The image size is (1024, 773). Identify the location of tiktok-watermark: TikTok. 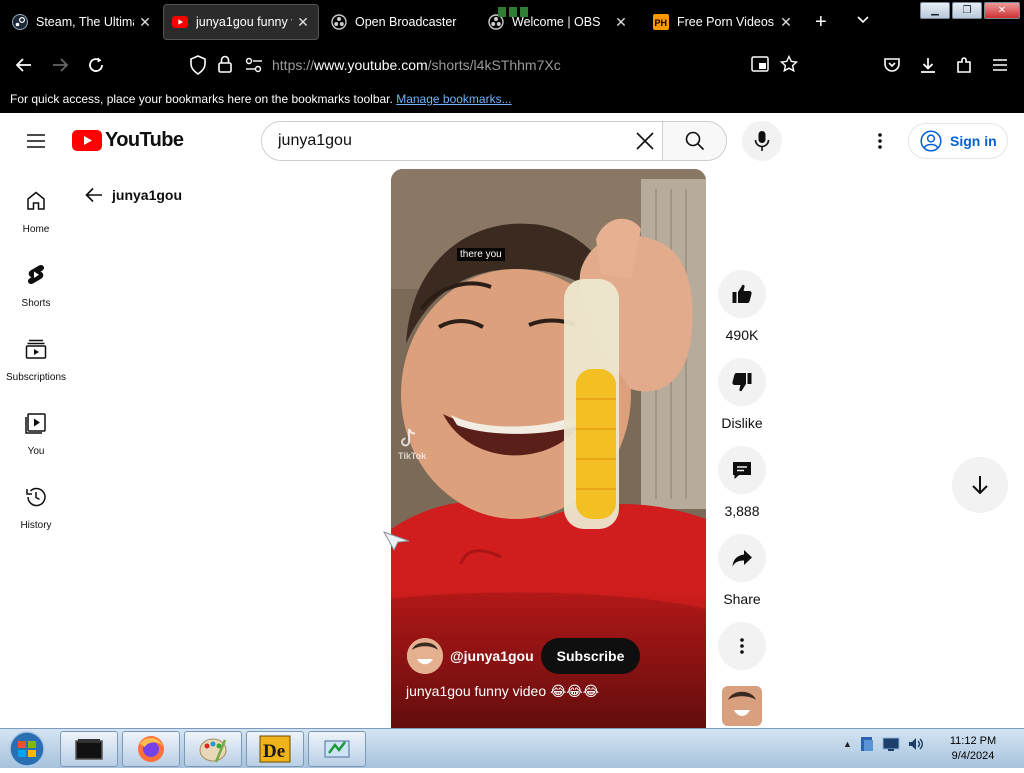
(412, 444).